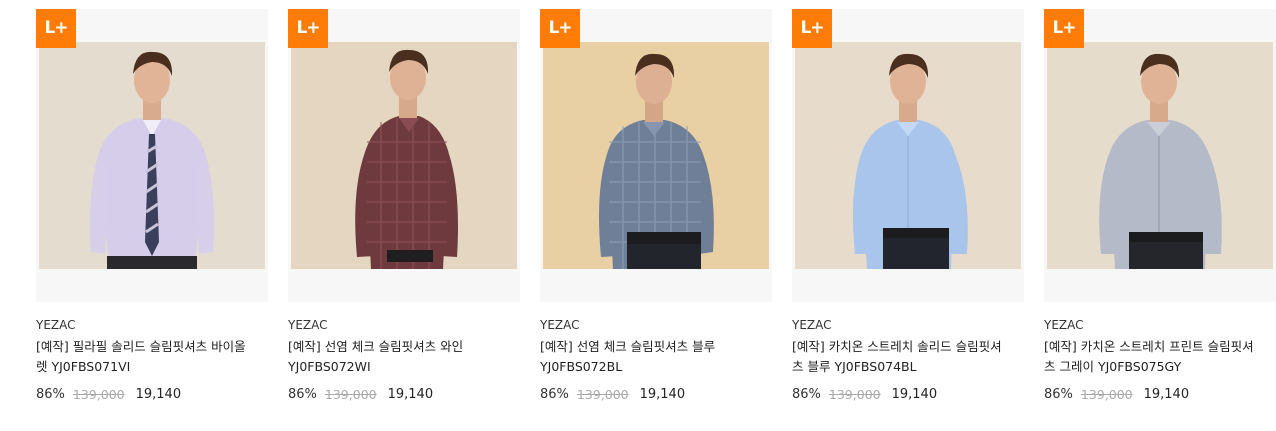  I want to click on product-name: [예작] 카치온 스트레치 솔리드 슬림핏셔츠 블루 YJ0FBS074BL, so click(897, 357).